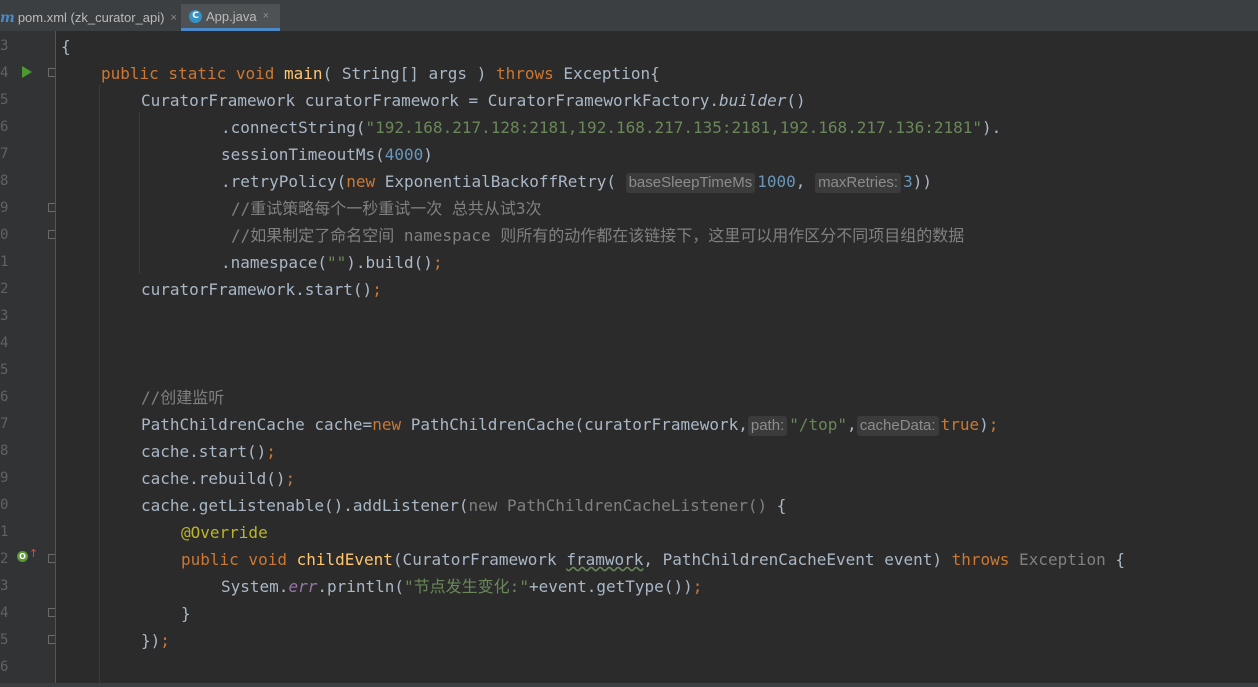 The width and height of the screenshot is (1258, 687). What do you see at coordinates (261, 289) in the screenshot?
I see `code-line: curatorFramework.start();` at bounding box center [261, 289].